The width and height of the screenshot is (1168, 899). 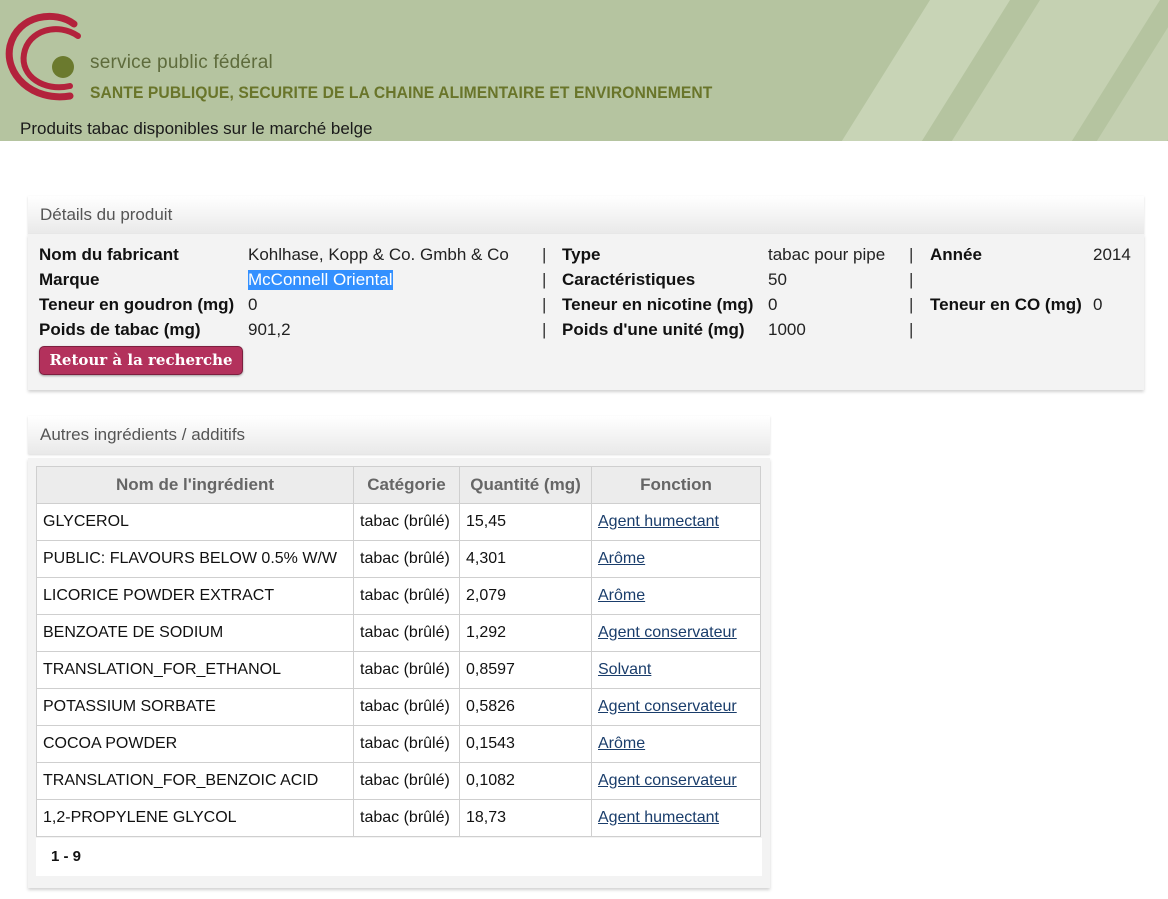 What do you see at coordinates (406, 485) in the screenshot?
I see `column-header-categorie: Catégorie` at bounding box center [406, 485].